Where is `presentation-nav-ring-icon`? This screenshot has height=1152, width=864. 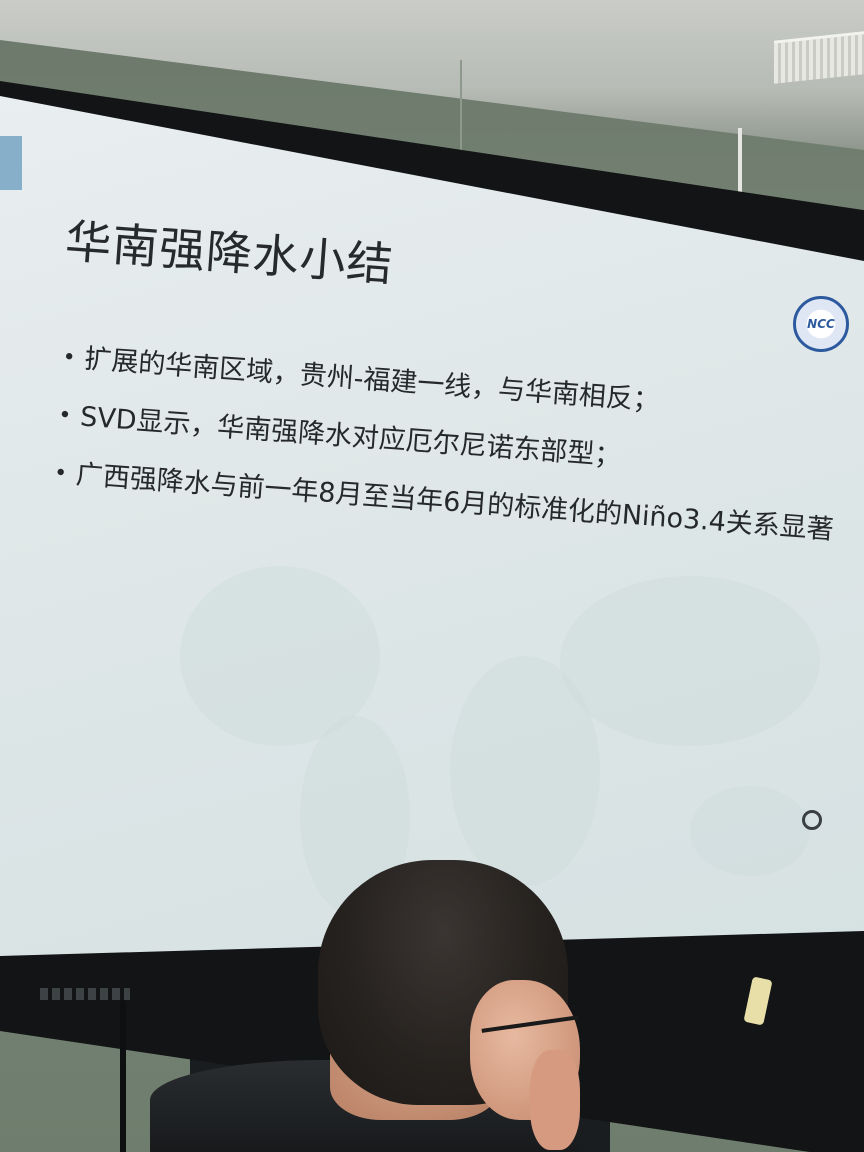 presentation-nav-ring-icon is located at coordinates (812, 820).